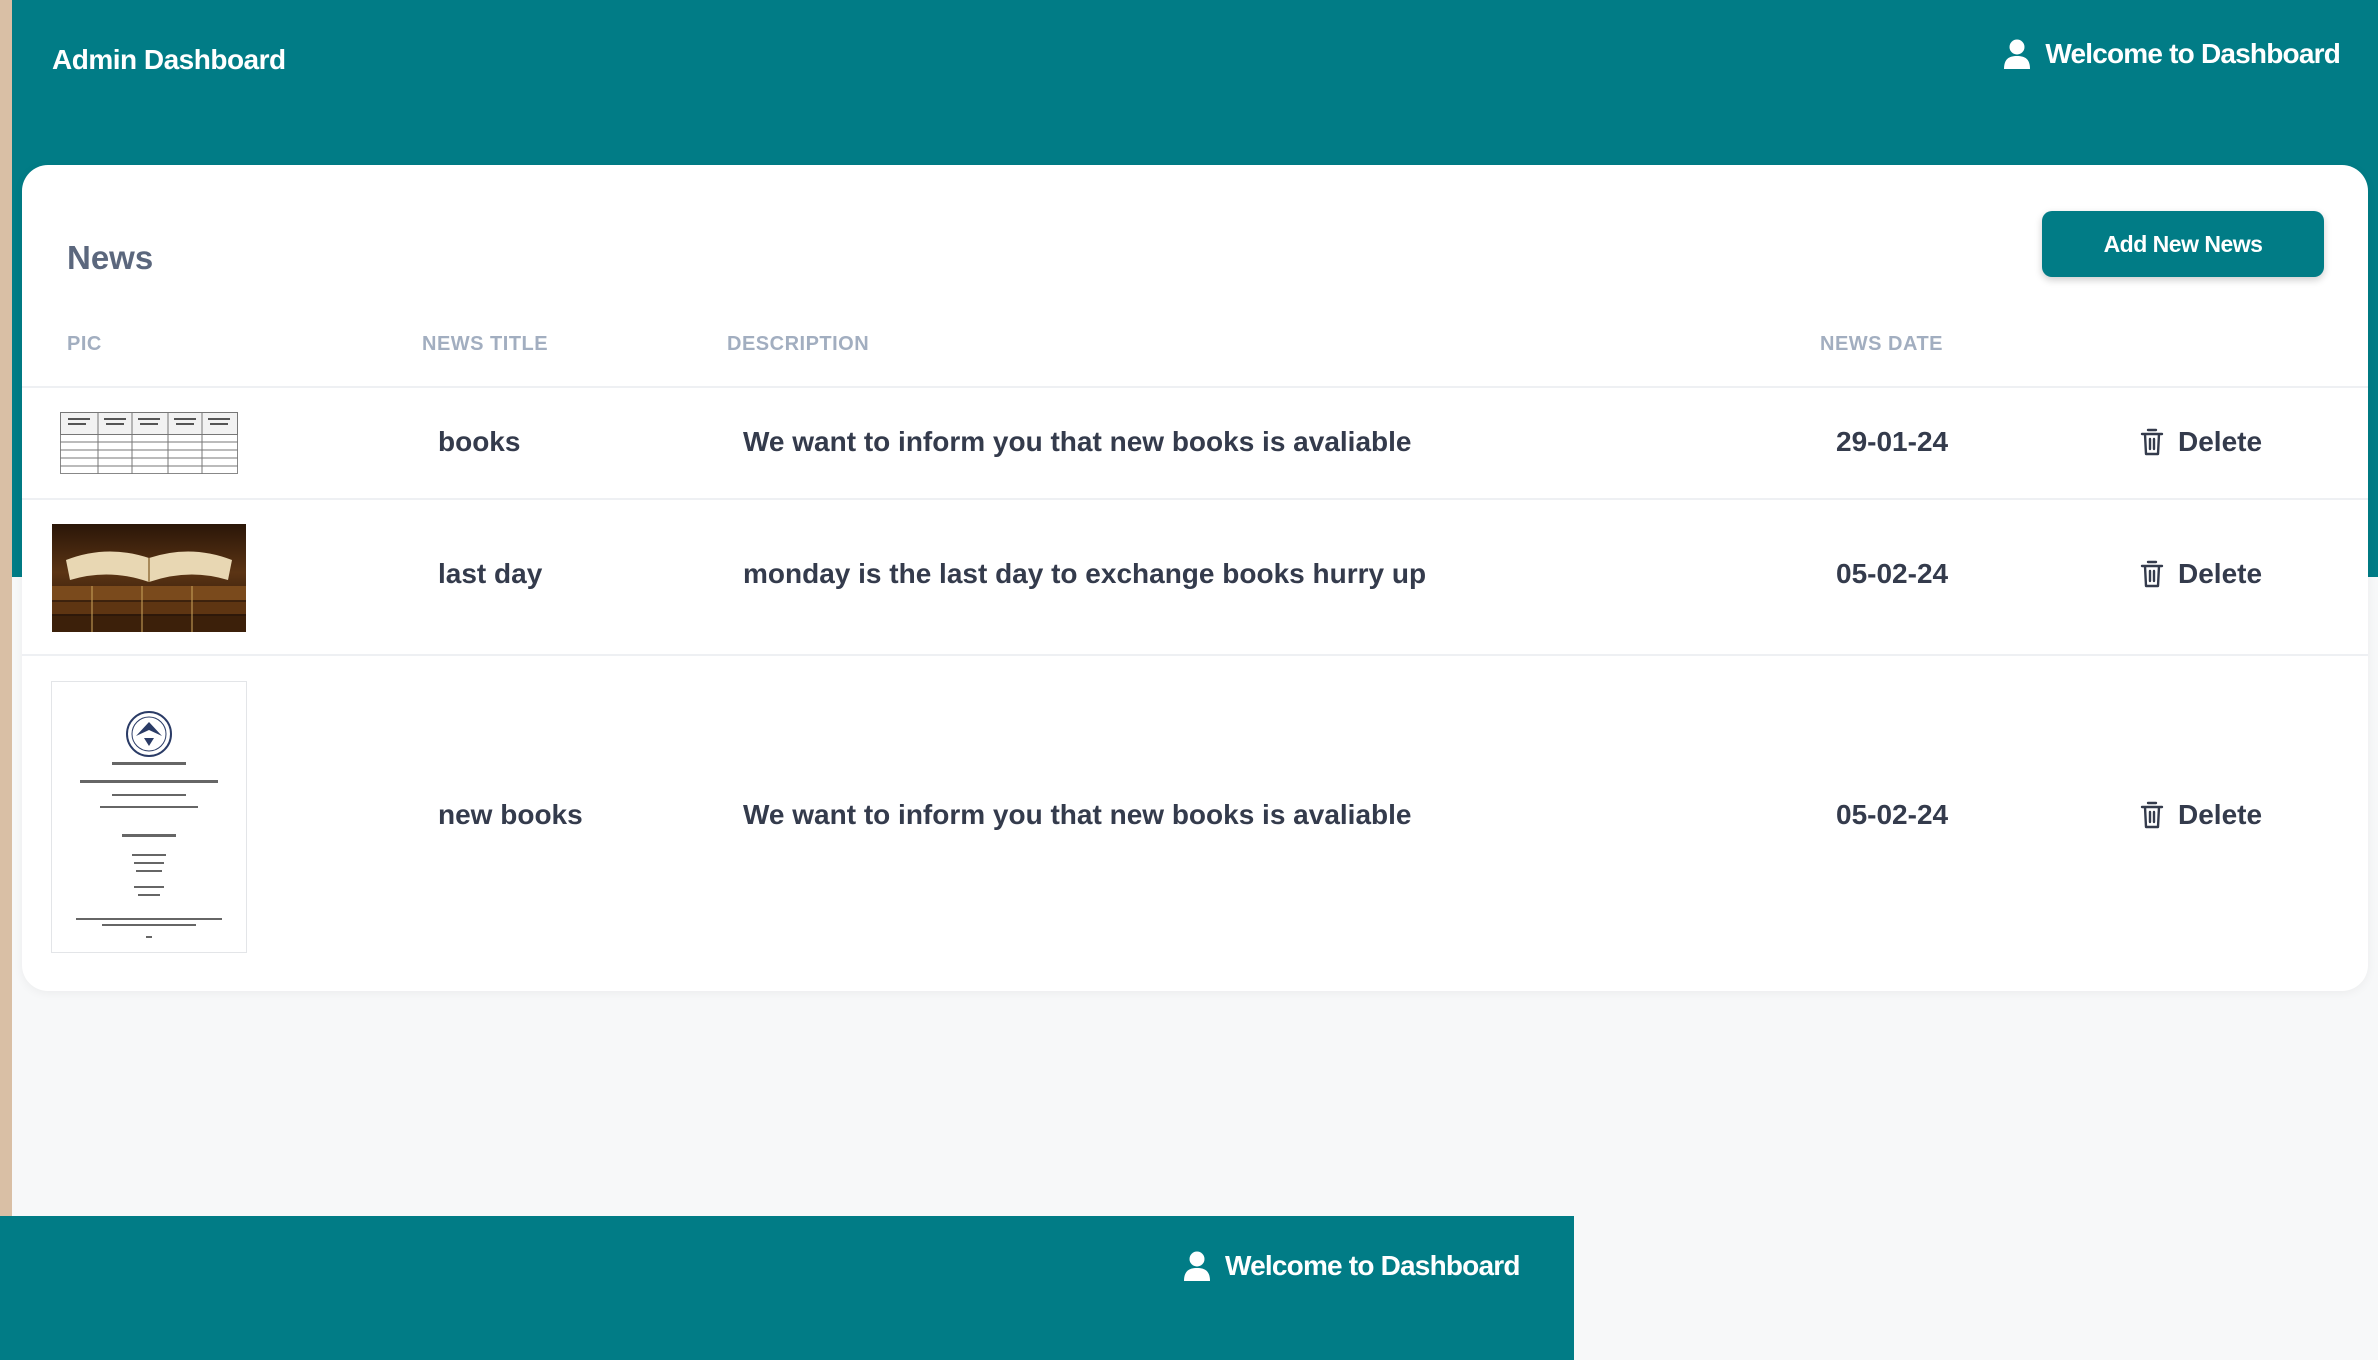 The image size is (2378, 1360). Describe the element at coordinates (1882, 344) in the screenshot. I see `column-header-news-date: NEWS DATE` at that location.